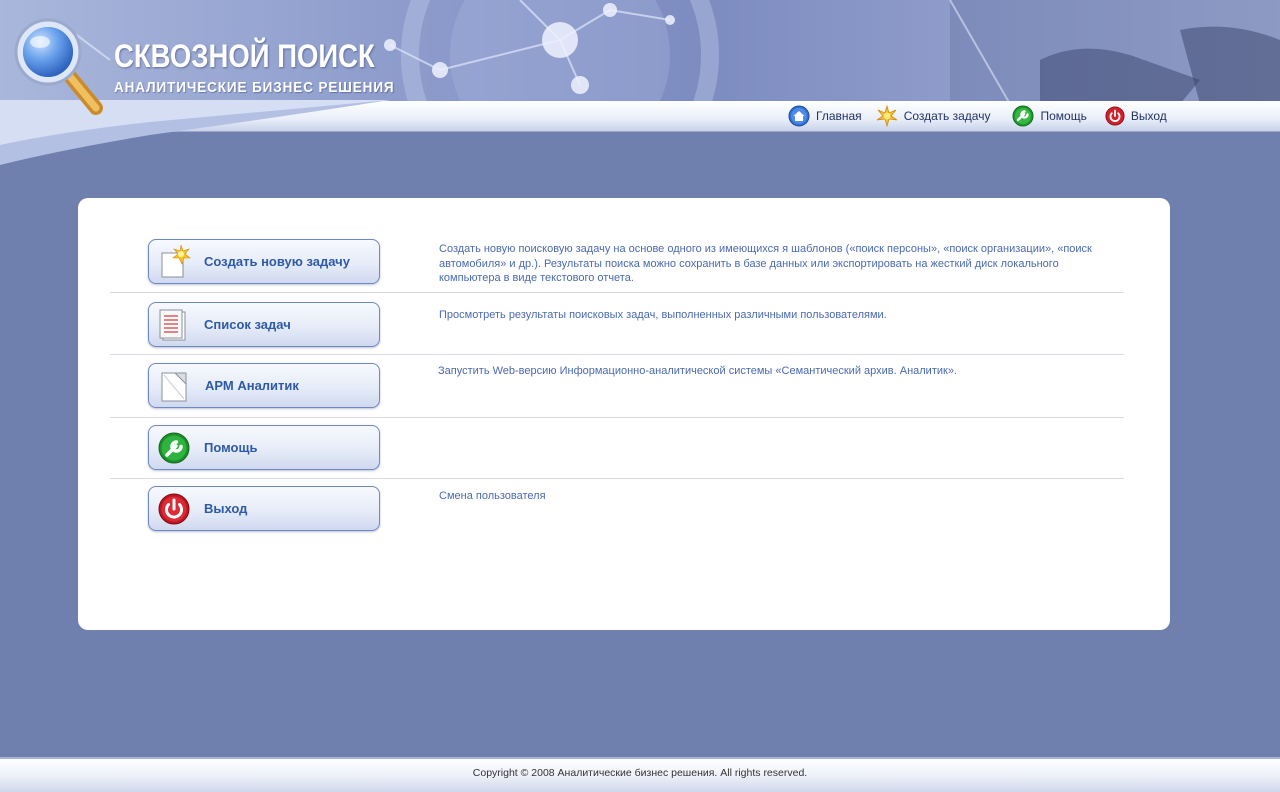 The image size is (1280, 792). What do you see at coordinates (947, 116) in the screenshot?
I see `nav-create-label: Создать задачу` at bounding box center [947, 116].